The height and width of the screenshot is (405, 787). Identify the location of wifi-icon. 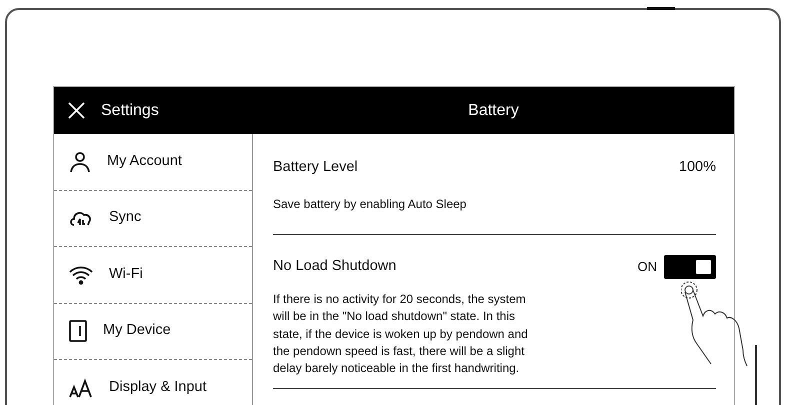
(81, 274).